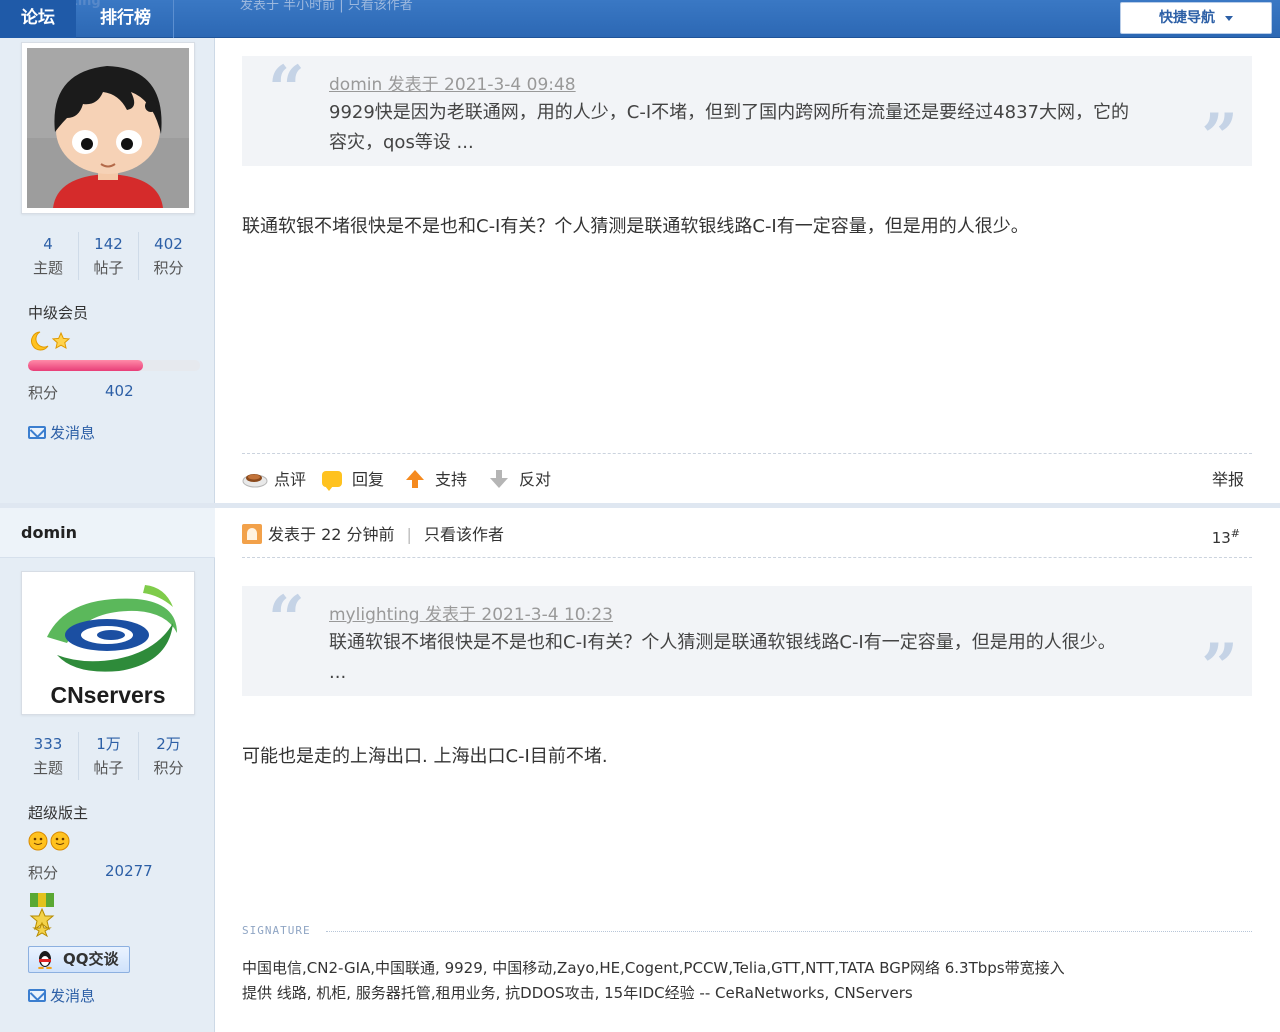 The image size is (1280, 1032). Describe the element at coordinates (747, 480) in the screenshot. I see `post-actions-bar: 点评 回复 支持 反对 举报` at that location.